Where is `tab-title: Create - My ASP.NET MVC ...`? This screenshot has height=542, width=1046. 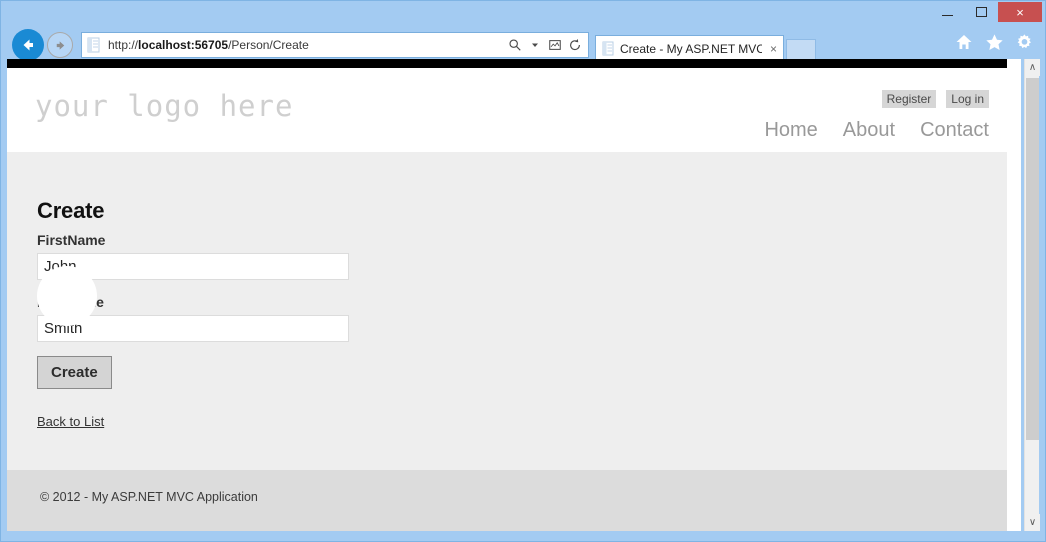 tab-title: Create - My ASP.NET MVC ... is located at coordinates (691, 49).